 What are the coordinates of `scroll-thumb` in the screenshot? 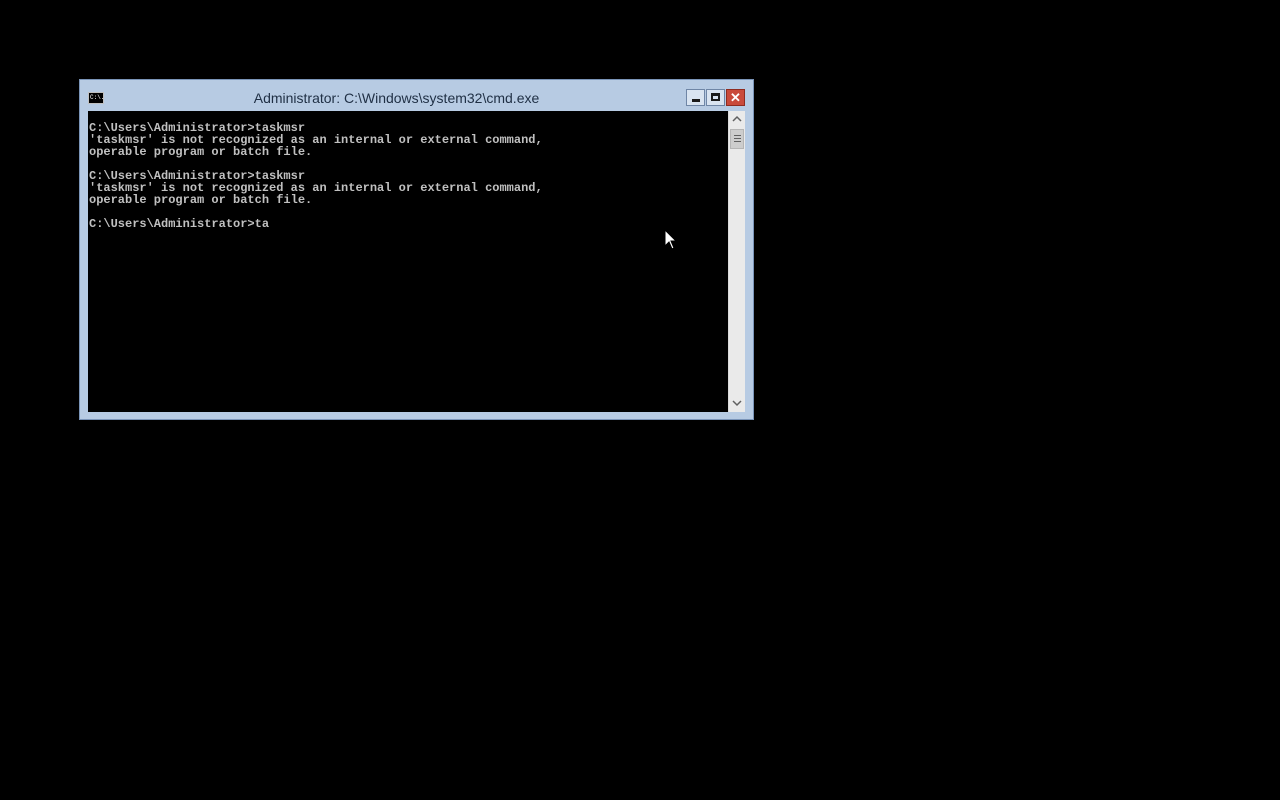 It's located at (737, 139).